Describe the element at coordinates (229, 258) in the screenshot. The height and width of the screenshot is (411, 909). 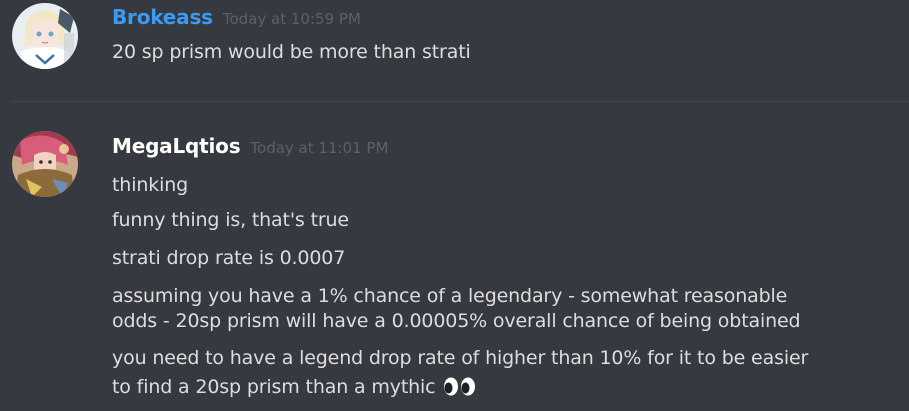
I see `message-text: strati drop rate is 0.0007` at that location.